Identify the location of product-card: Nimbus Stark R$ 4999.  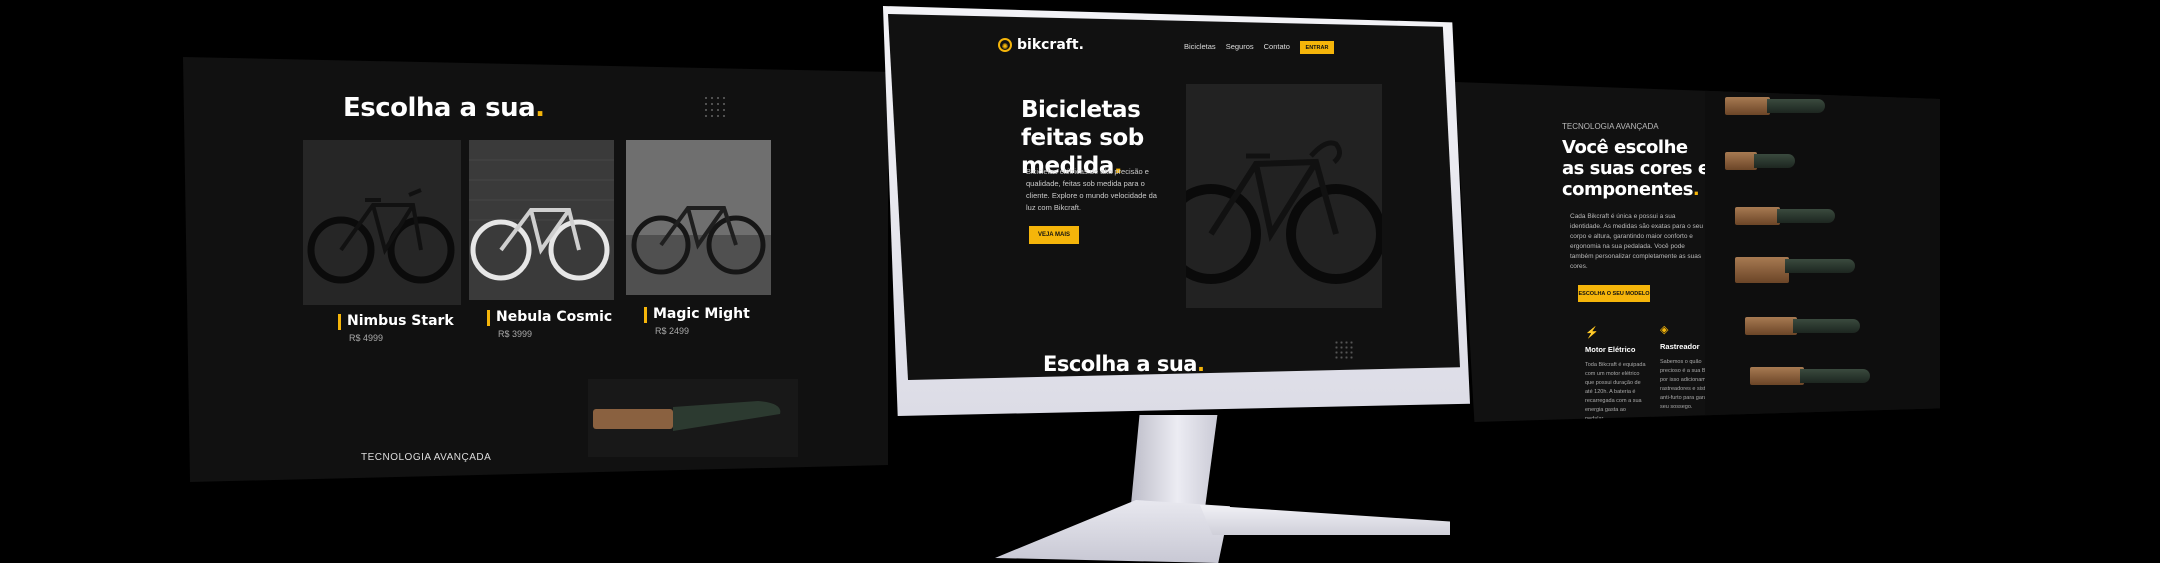
(383, 241).